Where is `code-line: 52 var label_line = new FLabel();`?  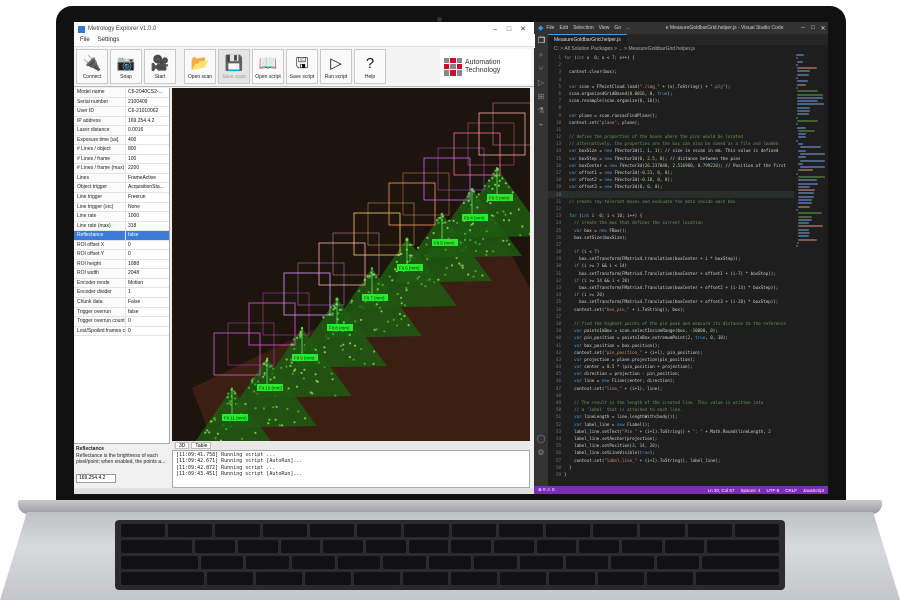 code-line: 52 var label_line = new FLabel(); is located at coordinates (671, 424).